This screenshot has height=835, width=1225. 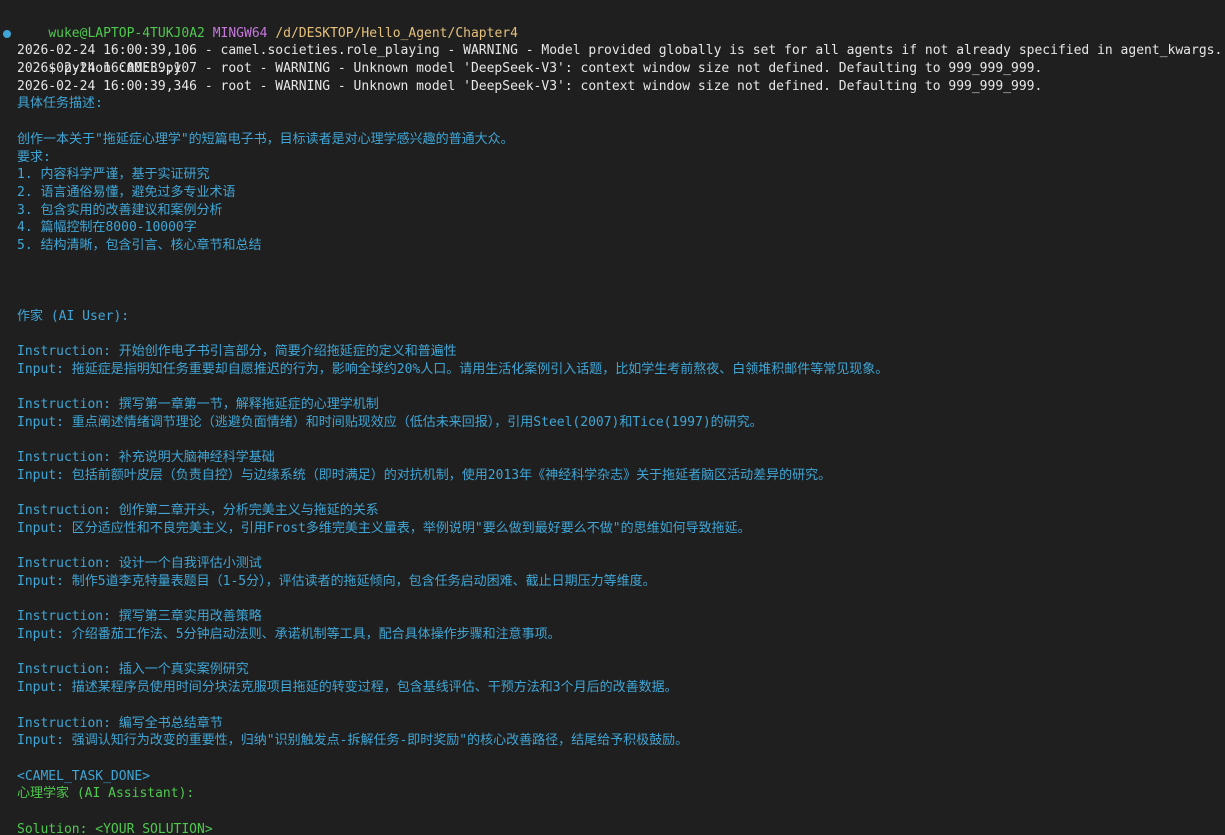 I want to click on requirement-item: 5. 结构清晰，包含引言、核心章节和总结, so click(x=139, y=245).